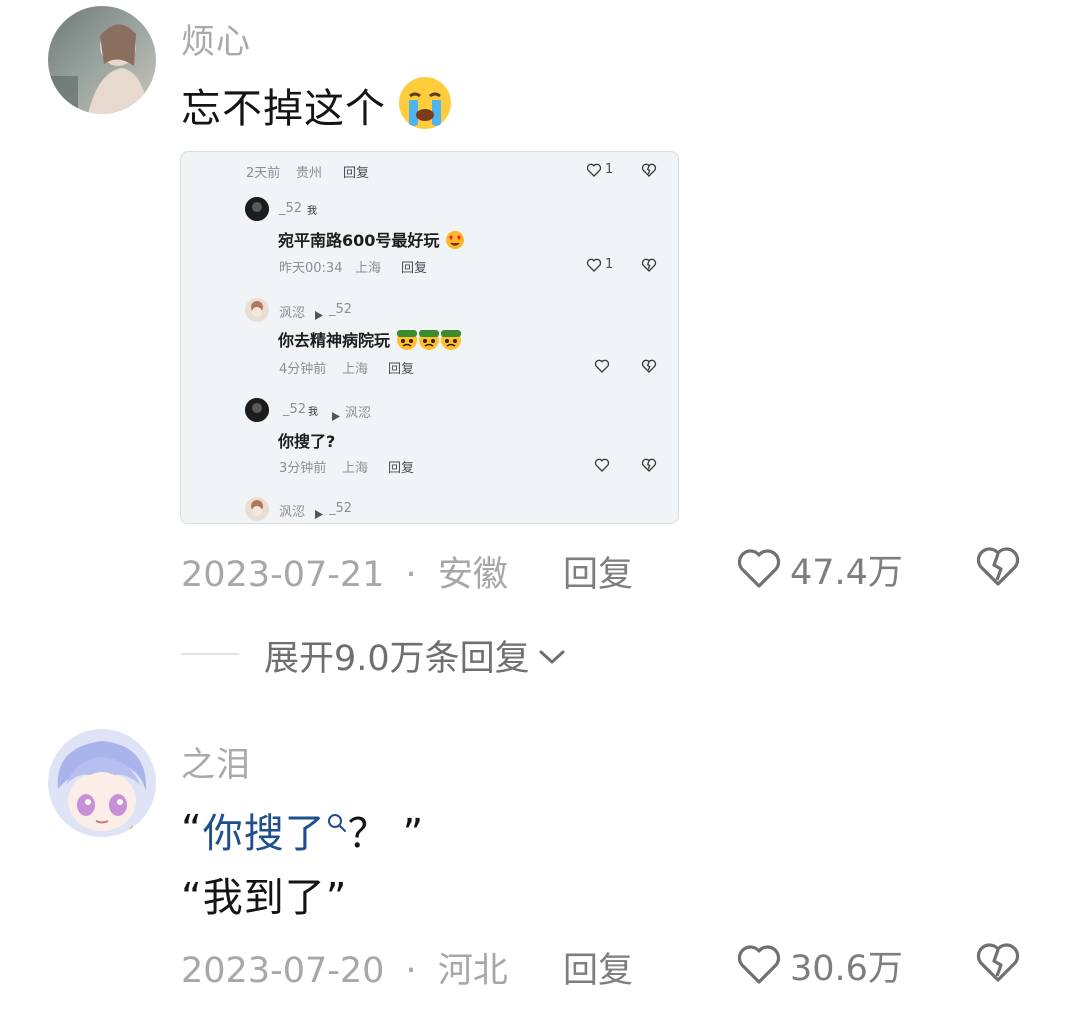 The height and width of the screenshot is (1013, 1080). What do you see at coordinates (263, 173) in the screenshot?
I see `embedded-time: 2天前` at bounding box center [263, 173].